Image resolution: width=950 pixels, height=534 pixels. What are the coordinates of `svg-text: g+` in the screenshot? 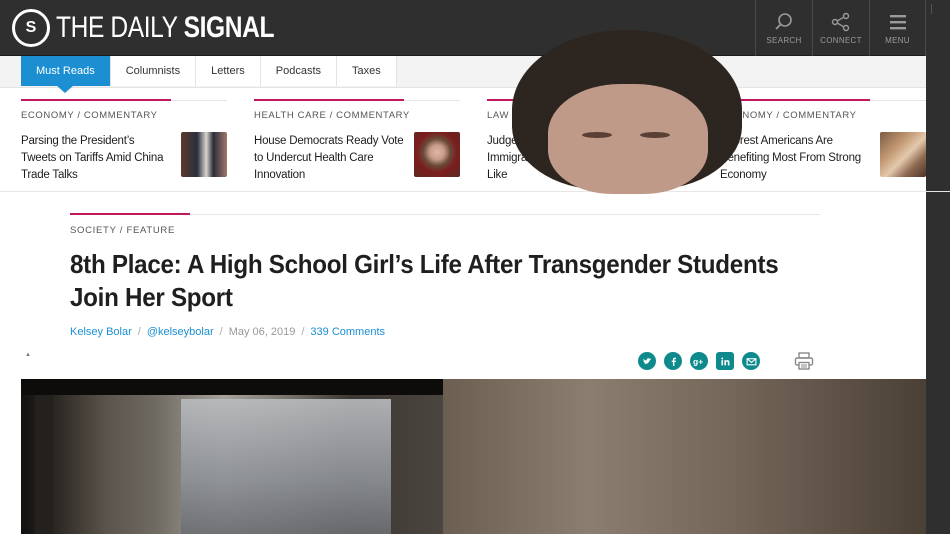 It's located at (698, 362).